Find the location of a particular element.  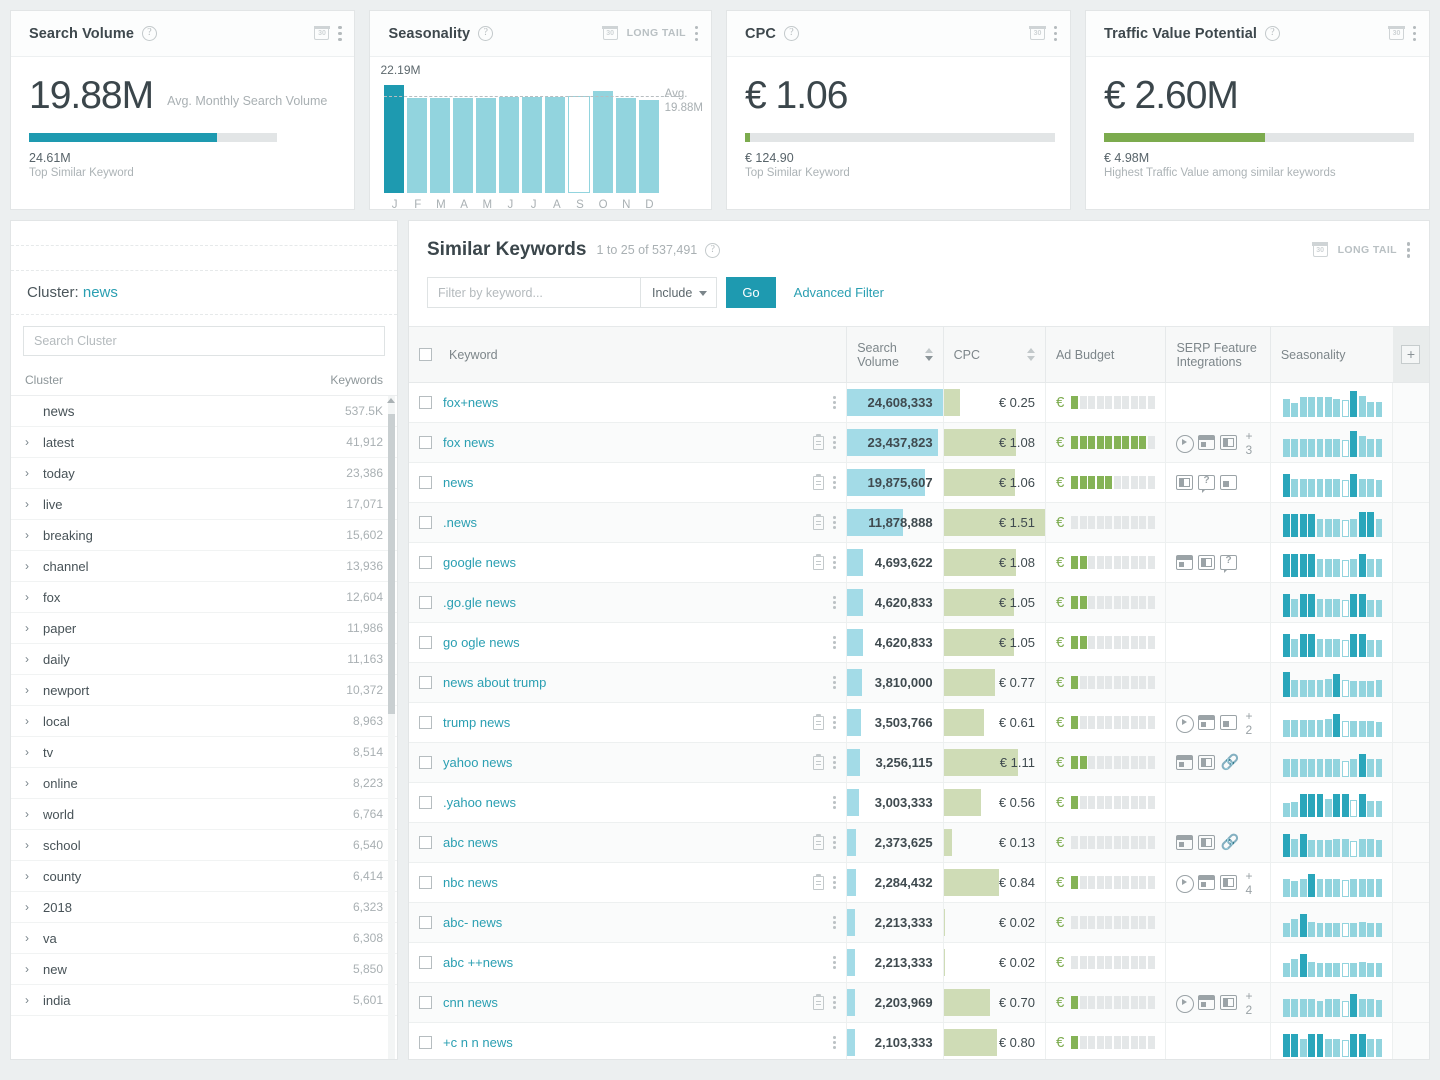

cluster-row: › 2018 6,323 is located at coordinates (204, 907).